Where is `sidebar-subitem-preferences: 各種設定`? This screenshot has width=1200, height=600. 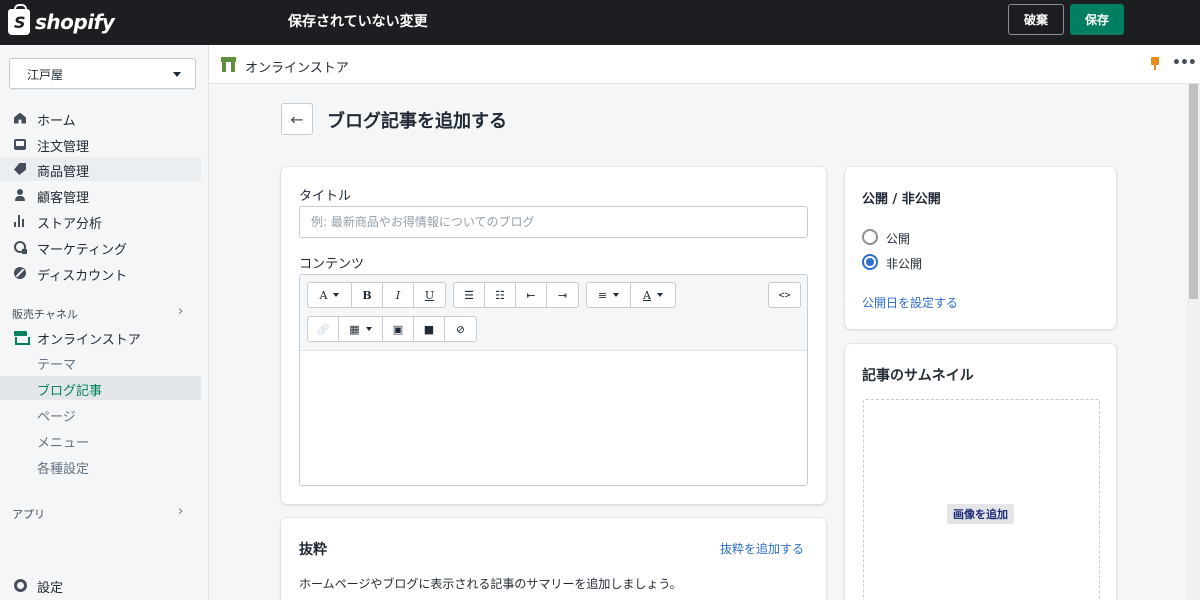
sidebar-subitem-preferences: 各種設定 is located at coordinates (100, 466).